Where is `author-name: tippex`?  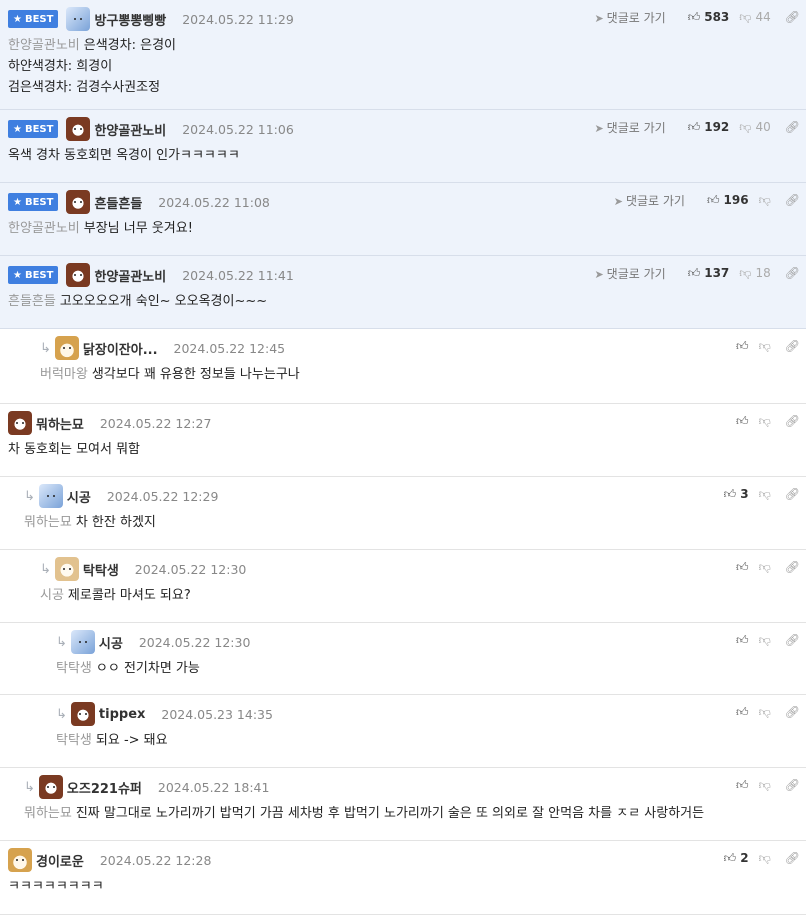
author-name: tippex is located at coordinates (122, 714).